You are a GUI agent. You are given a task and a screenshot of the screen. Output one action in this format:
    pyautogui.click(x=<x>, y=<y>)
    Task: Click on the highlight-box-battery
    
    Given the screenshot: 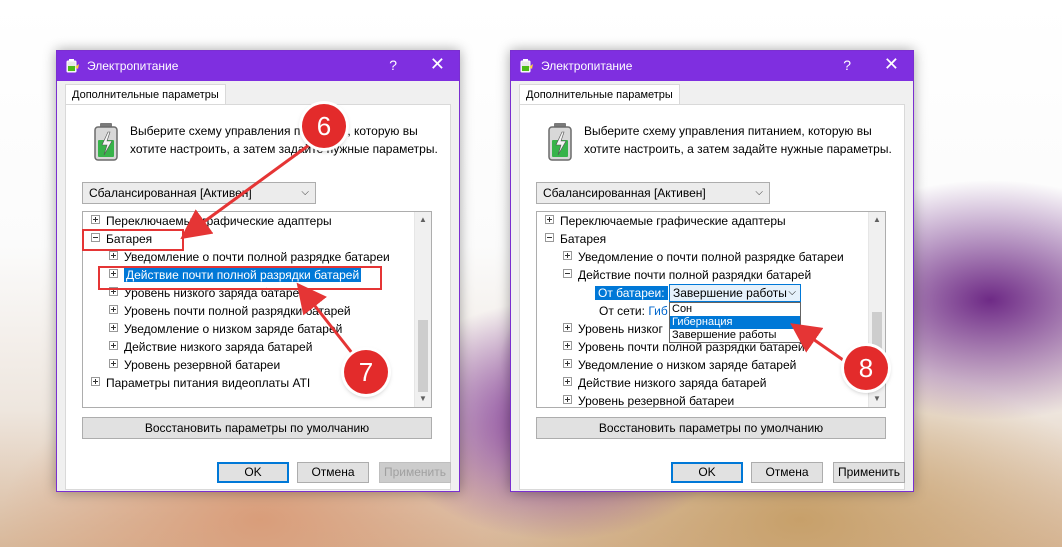 What is the action you would take?
    pyautogui.click(x=133, y=240)
    